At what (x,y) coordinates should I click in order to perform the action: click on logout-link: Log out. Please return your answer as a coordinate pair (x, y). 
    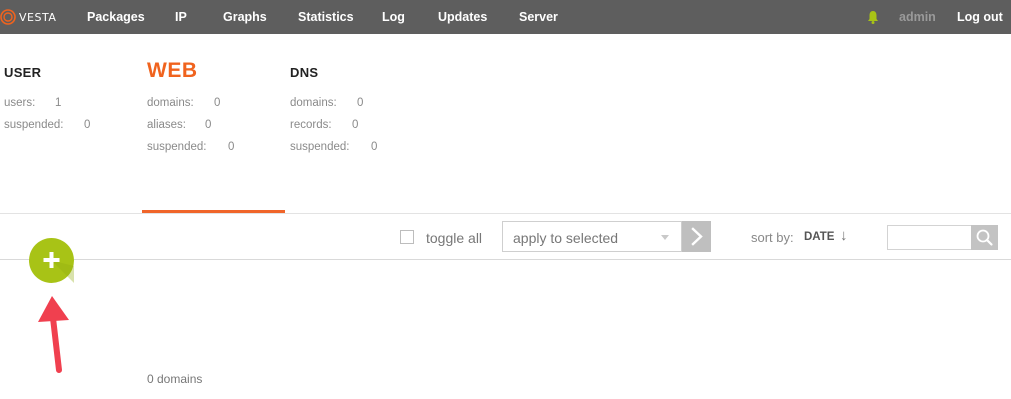
    Looking at the image, I should click on (980, 17).